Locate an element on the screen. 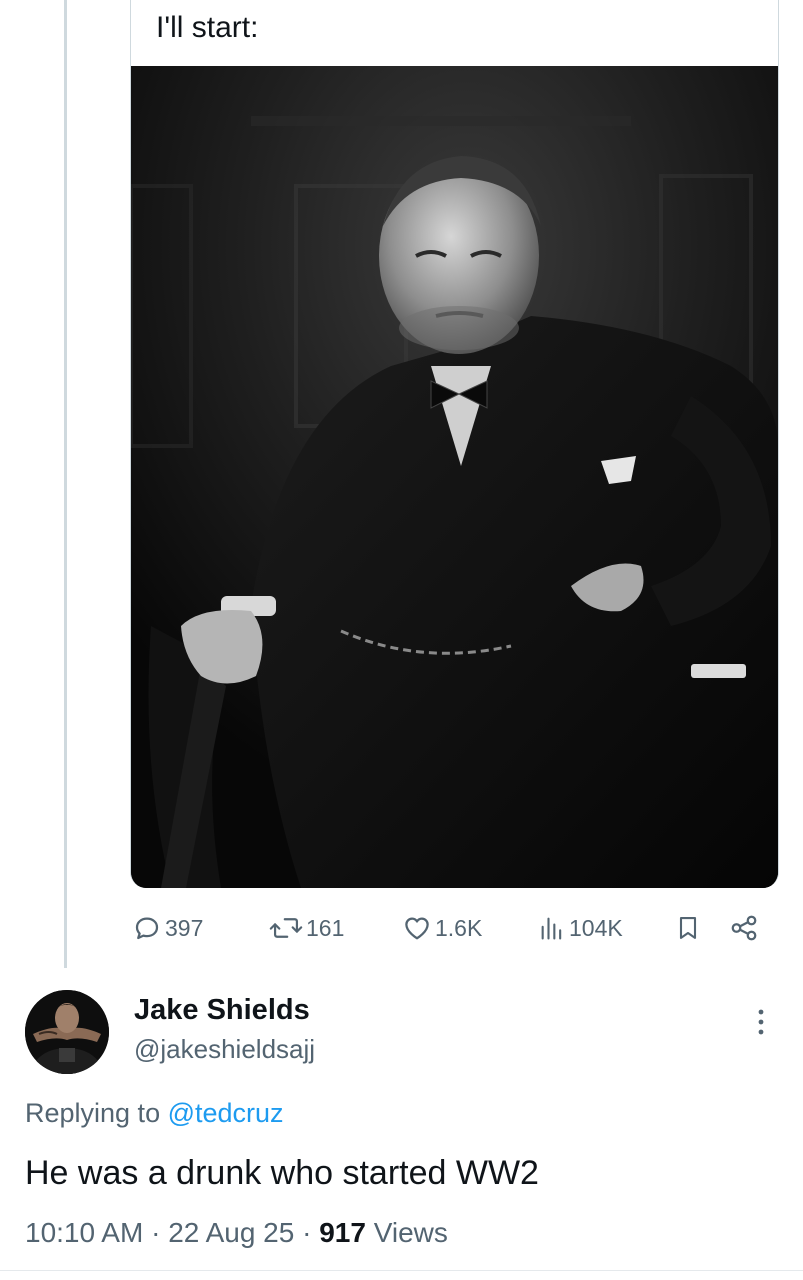 This screenshot has width=803, height=1280. views-label: Views is located at coordinates (406, 1232).